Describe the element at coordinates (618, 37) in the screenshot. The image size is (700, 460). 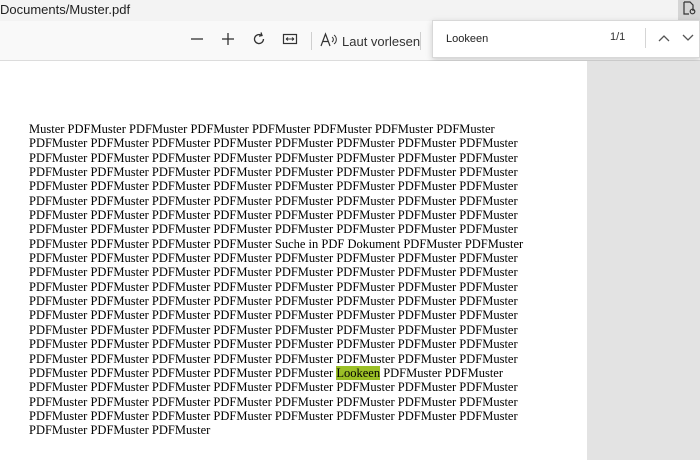
I see `find-match-count: 1/1` at that location.